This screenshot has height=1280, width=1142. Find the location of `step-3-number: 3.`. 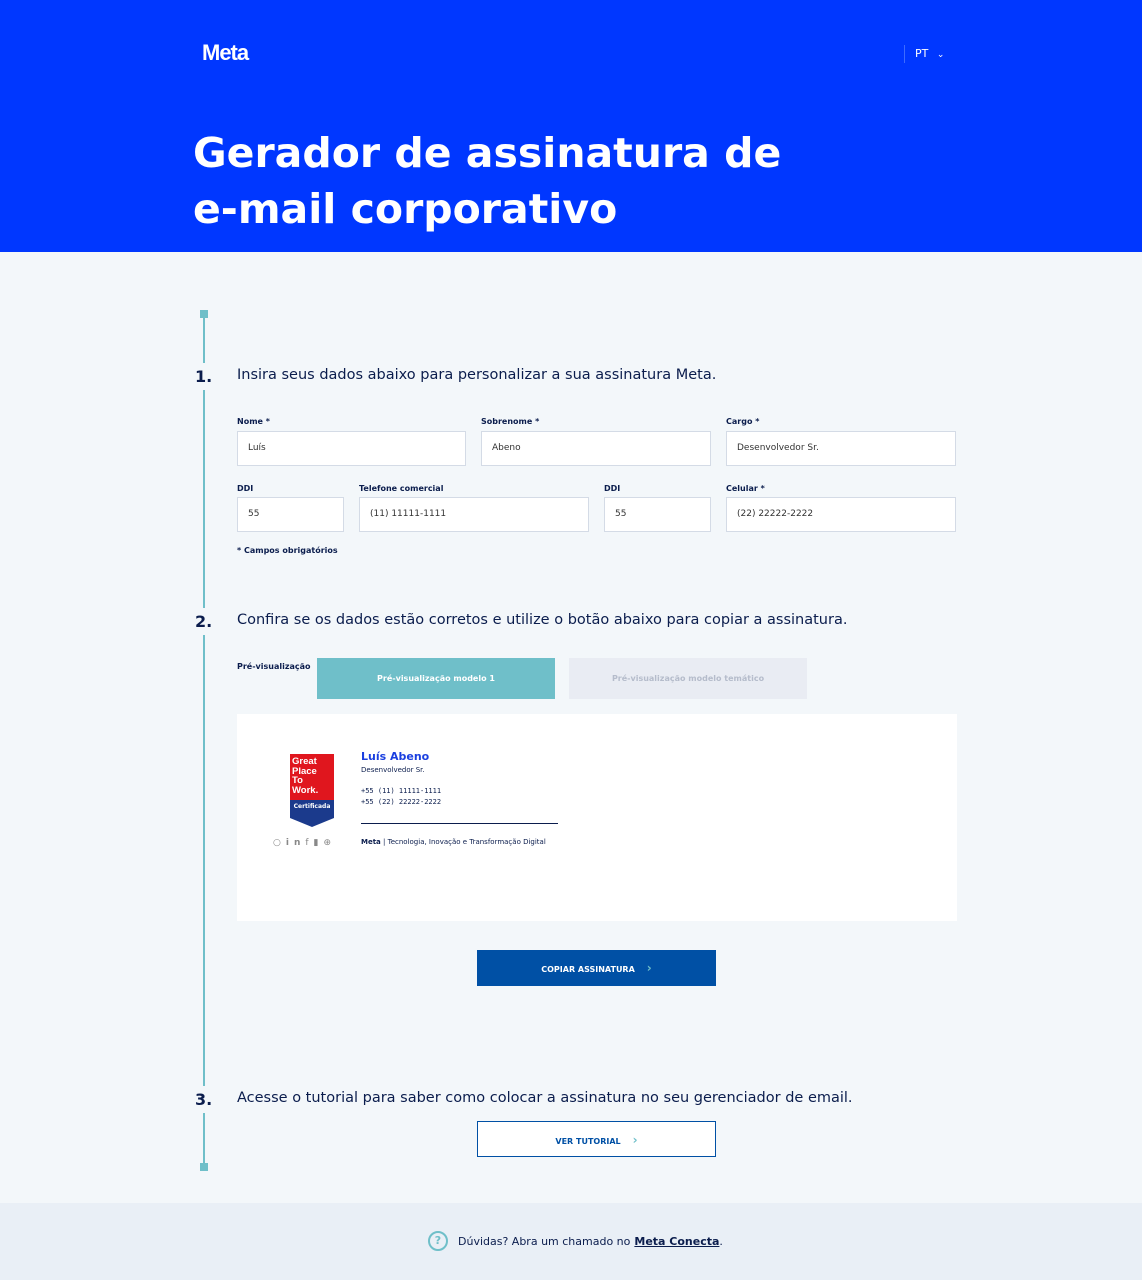

step-3-number: 3. is located at coordinates (204, 1099).